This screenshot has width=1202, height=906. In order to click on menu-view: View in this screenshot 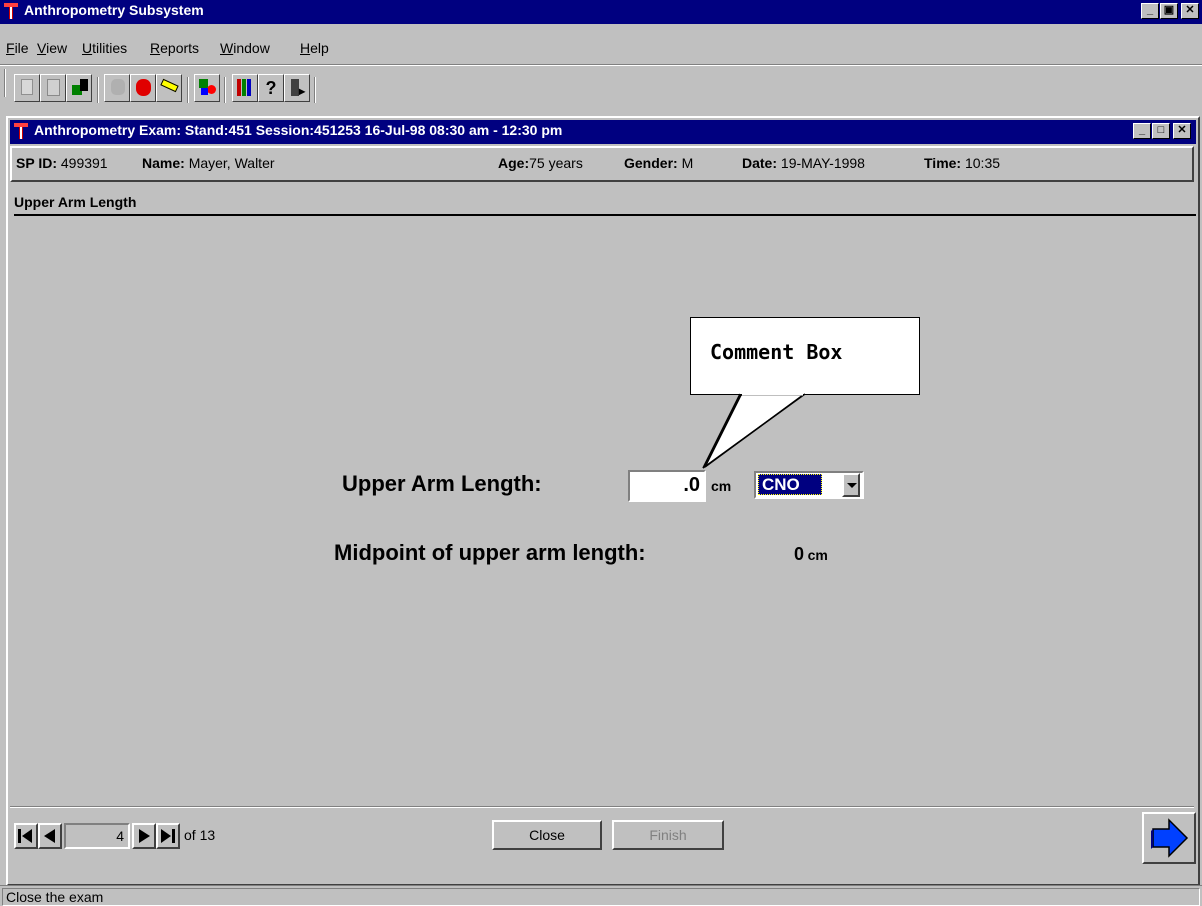, I will do `click(52, 48)`.